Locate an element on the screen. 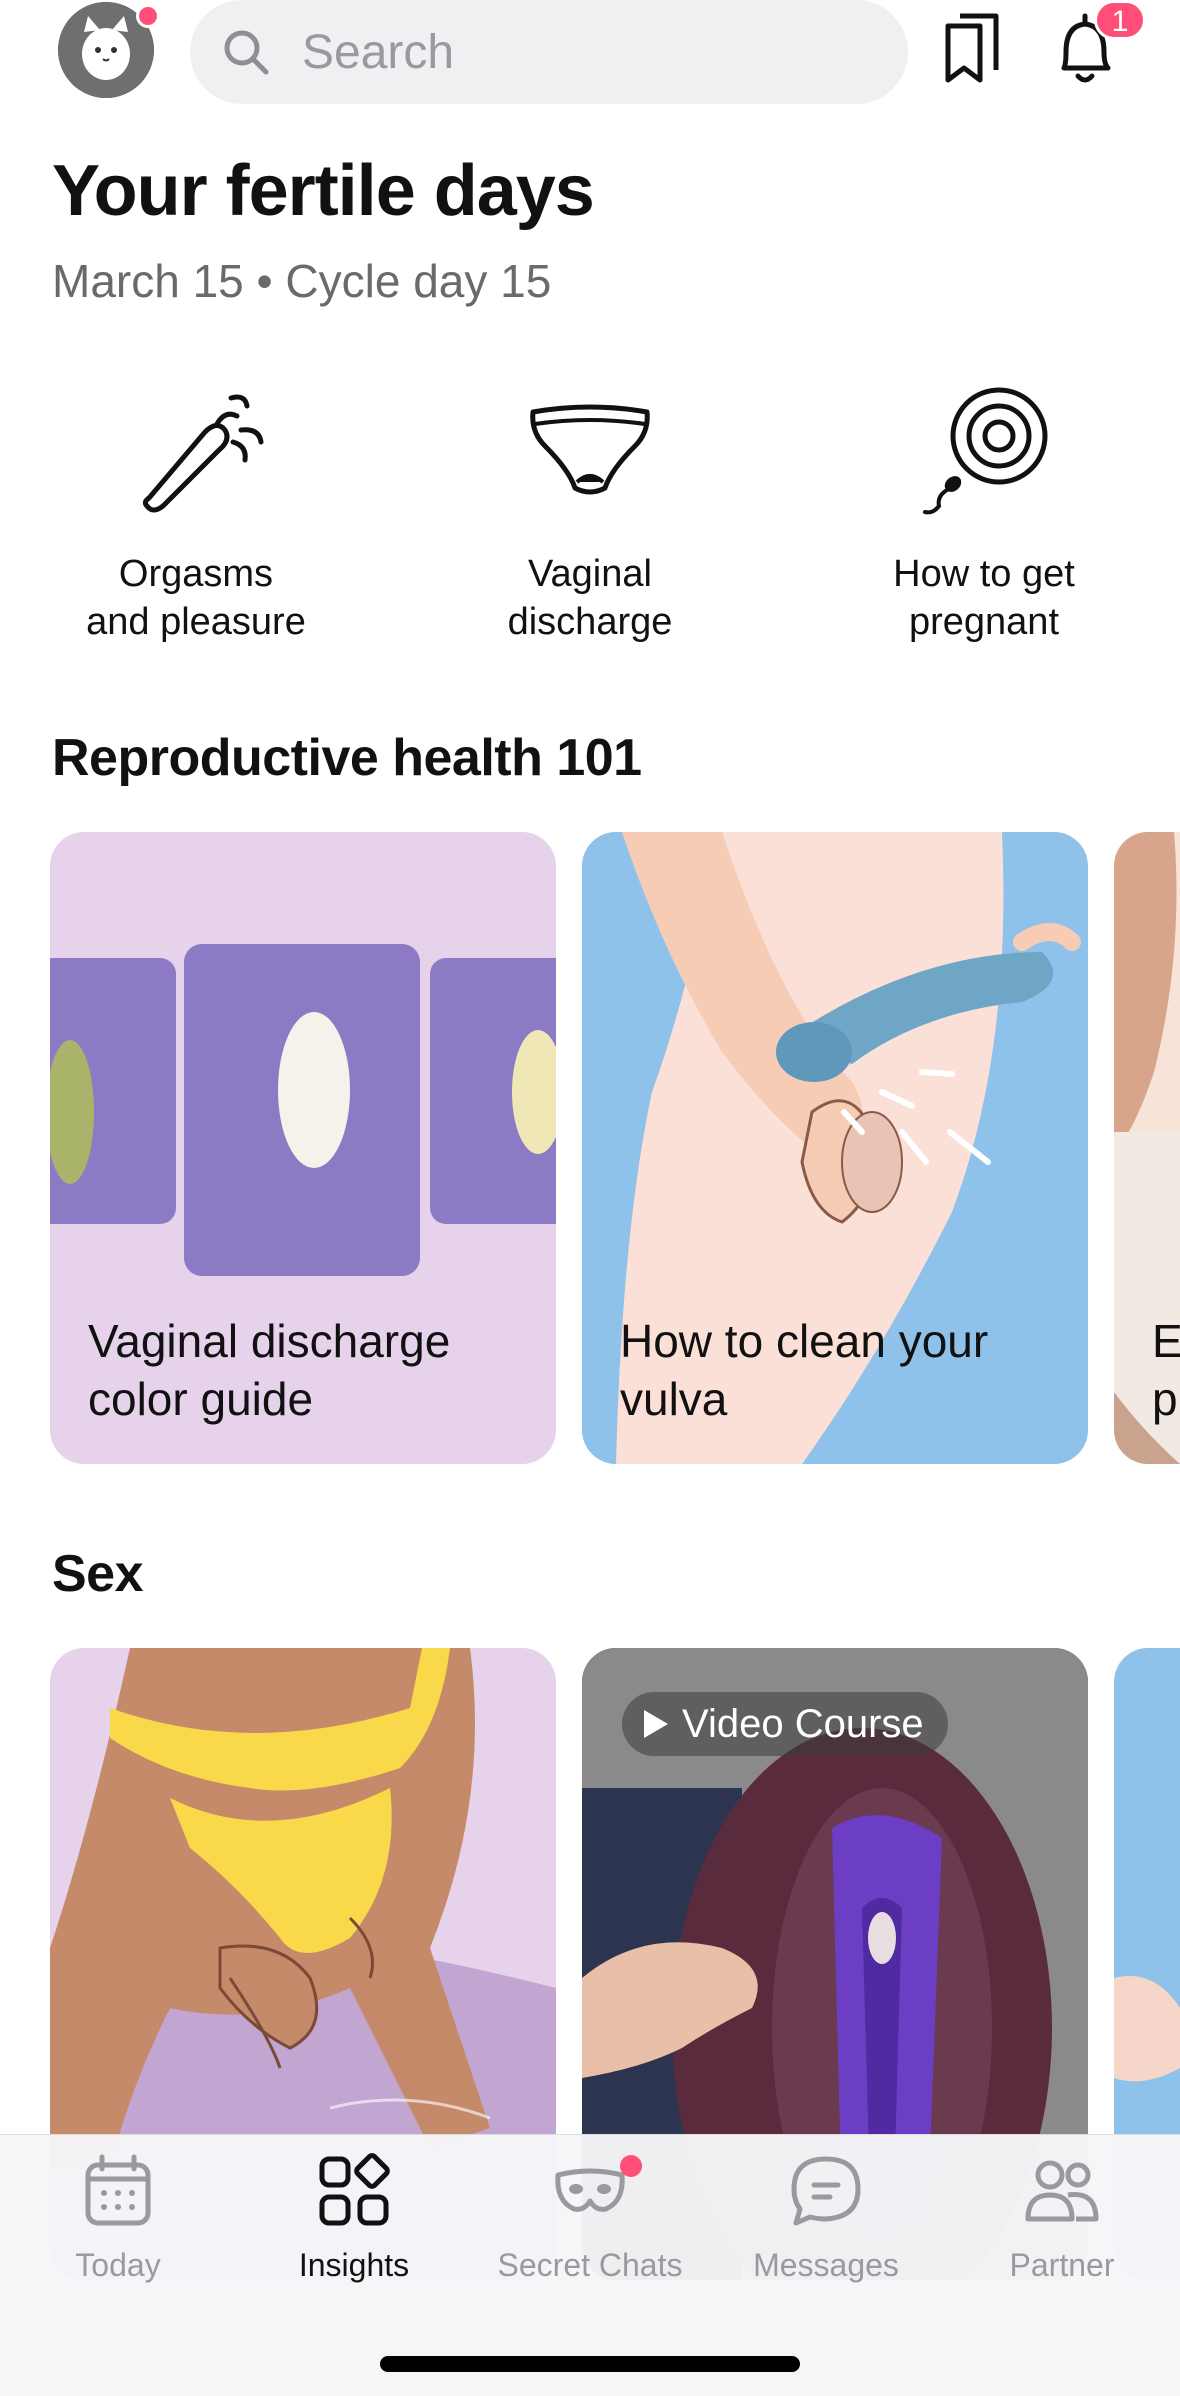 The image size is (1180, 2396). card-caption: How to clean your vulva is located at coordinates (804, 1370).